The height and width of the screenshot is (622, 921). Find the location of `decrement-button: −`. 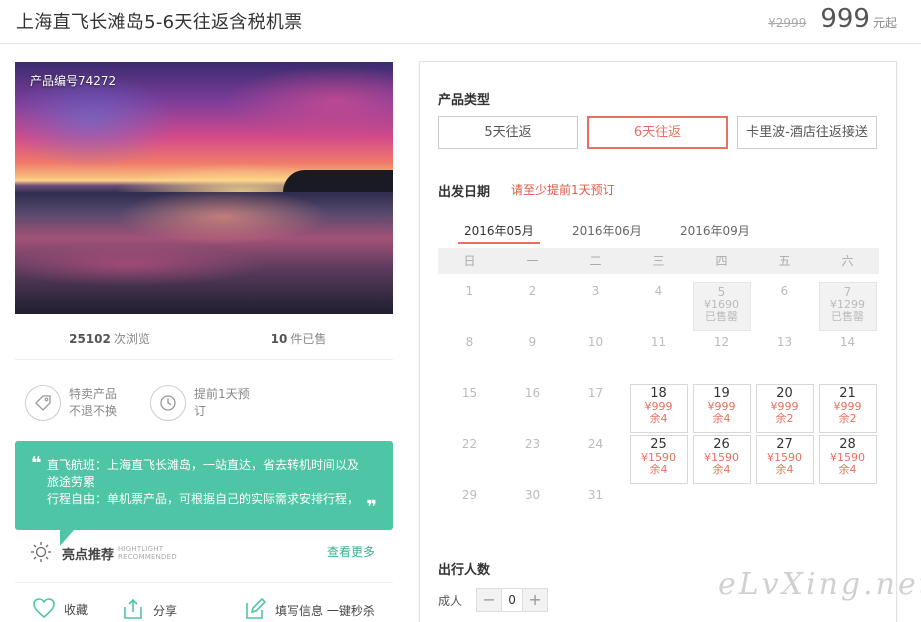

decrement-button: − is located at coordinates (489, 600).